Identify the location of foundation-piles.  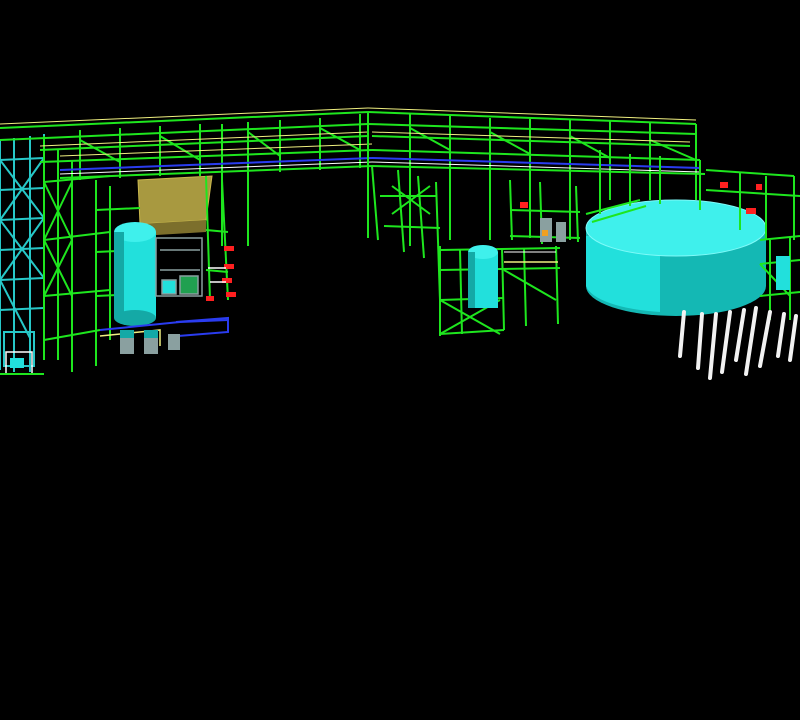
(738, 343).